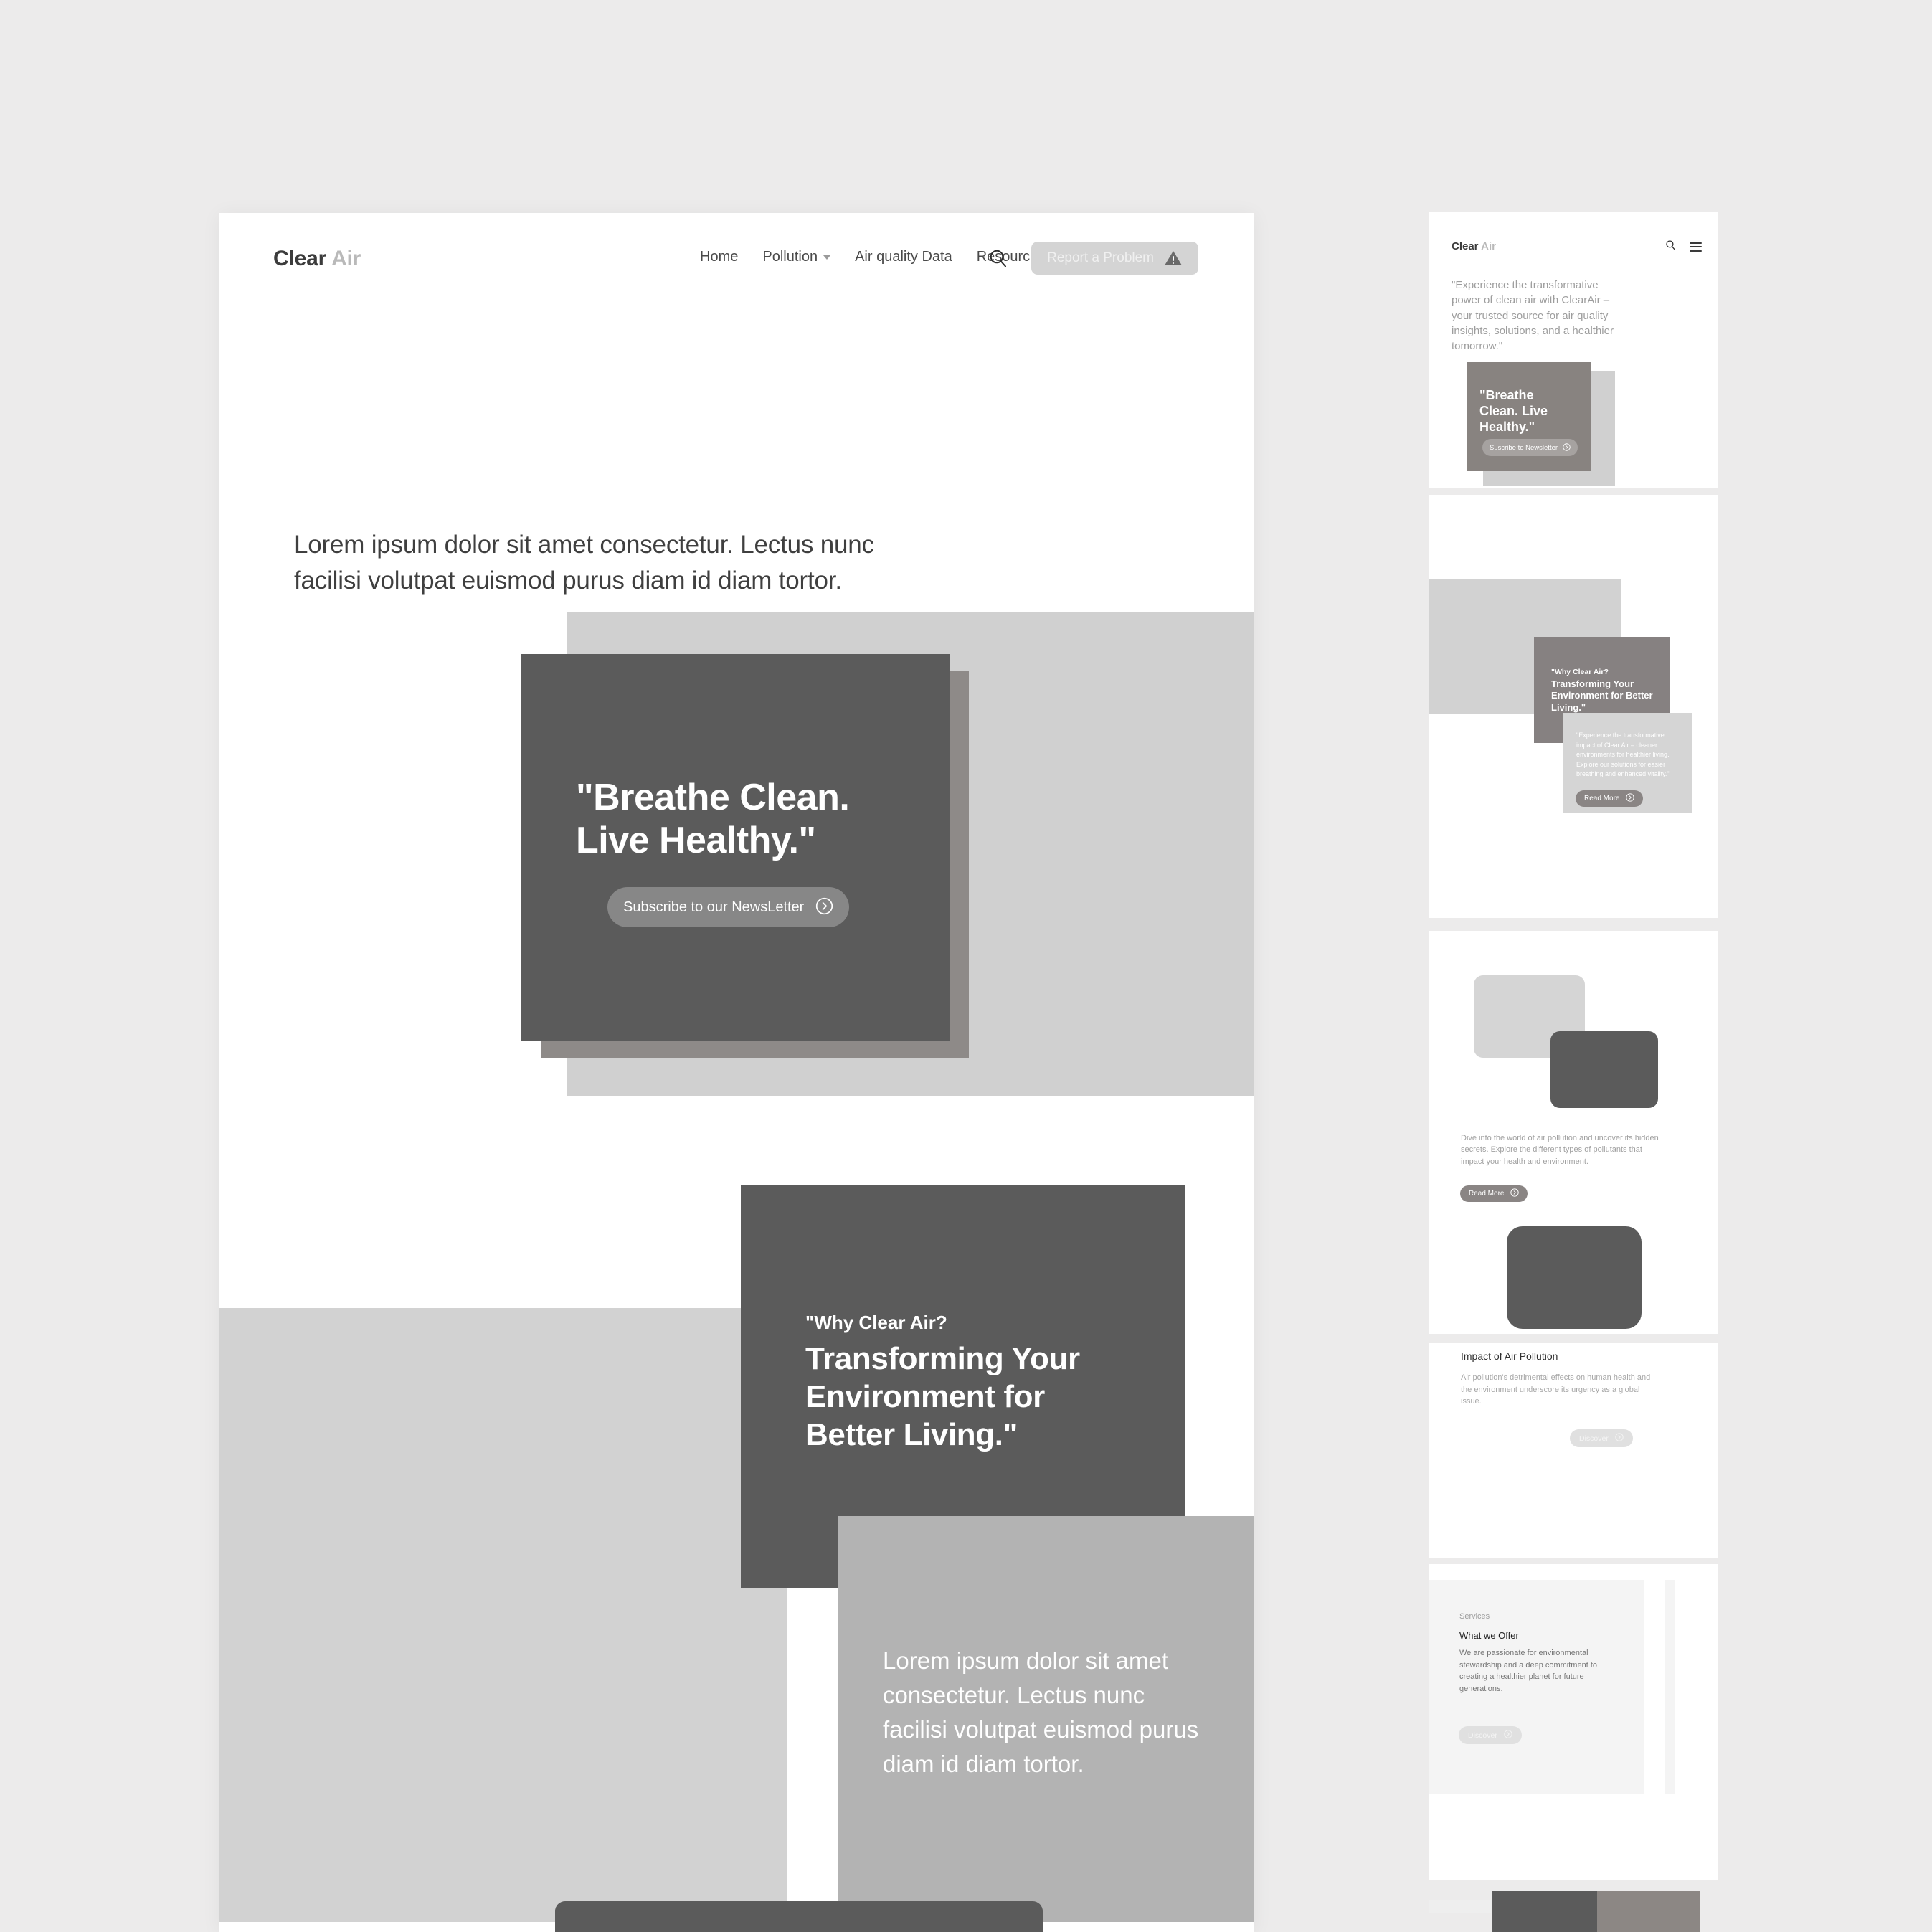  What do you see at coordinates (799, 1916) in the screenshot?
I see `footer-shape` at bounding box center [799, 1916].